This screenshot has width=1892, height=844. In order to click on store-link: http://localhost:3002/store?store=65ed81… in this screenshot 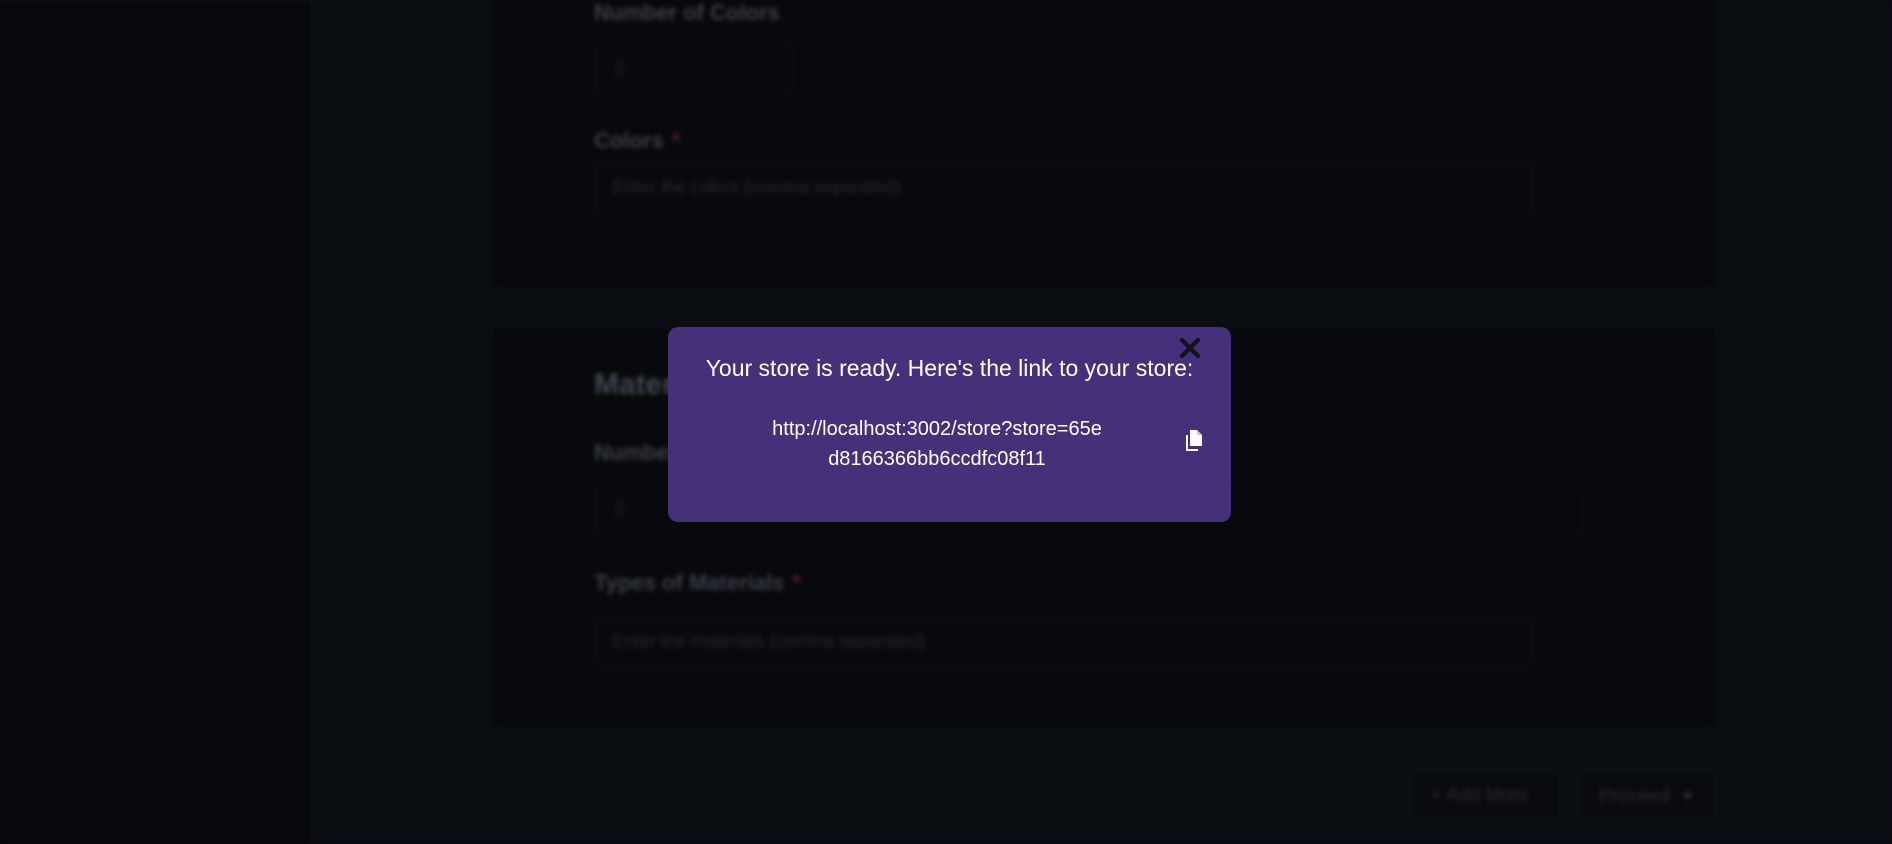, I will do `click(937, 444)`.